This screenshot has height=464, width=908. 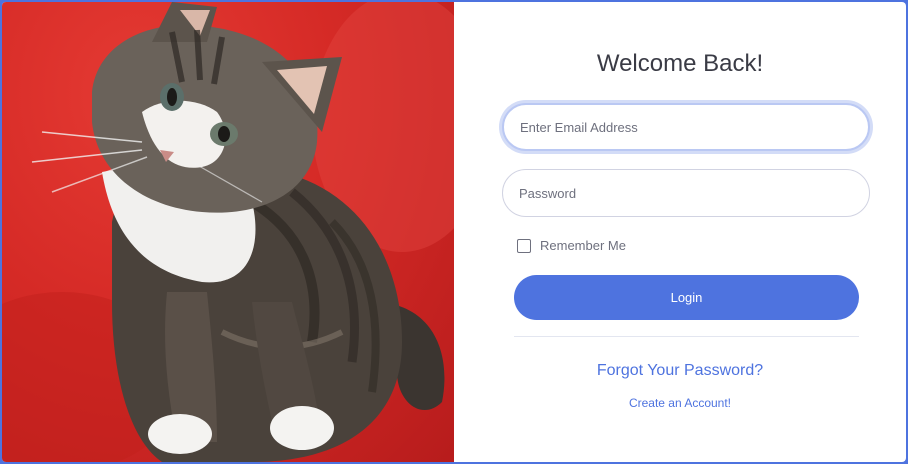 I want to click on remember-me-label: Remember Me, so click(x=583, y=245).